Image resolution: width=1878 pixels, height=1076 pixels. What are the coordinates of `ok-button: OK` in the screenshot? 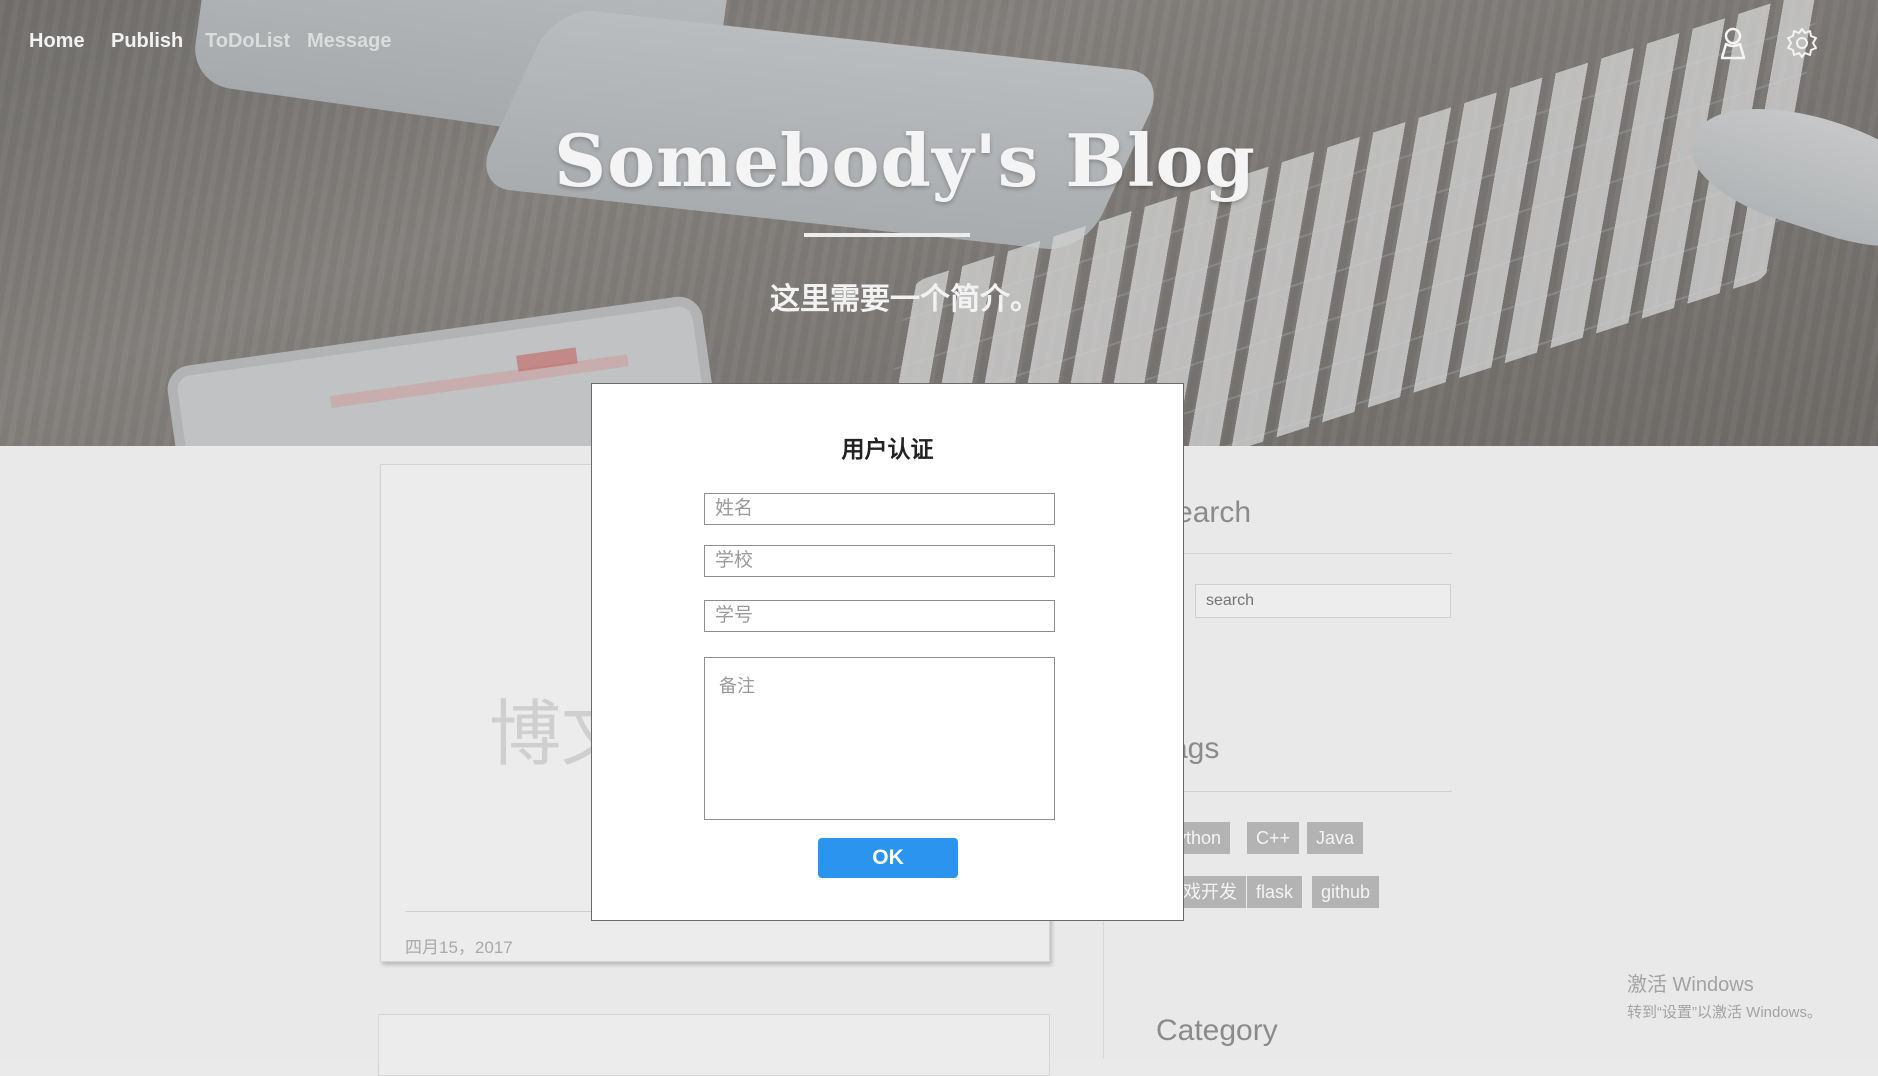 It's located at (888, 858).